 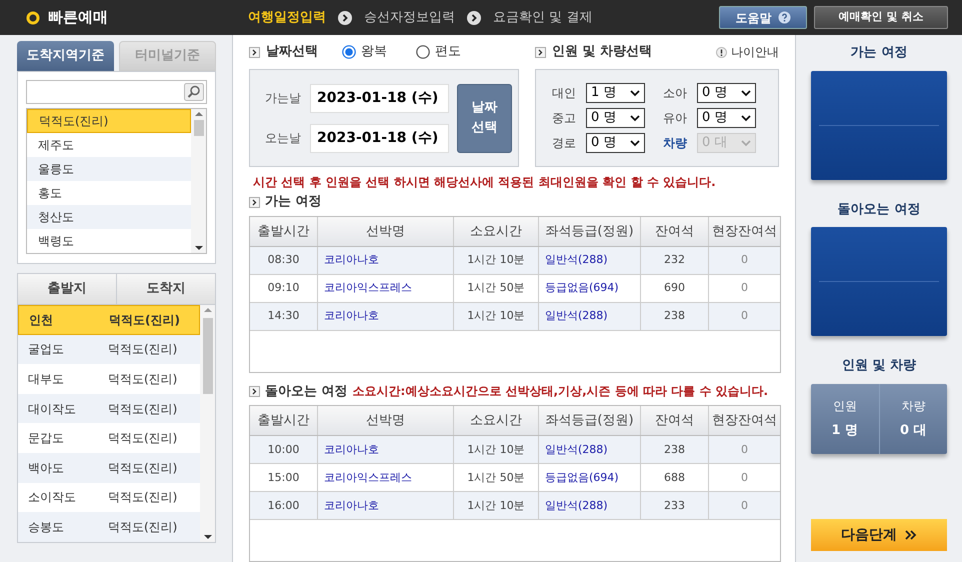 I want to click on count-label: 인원, so click(x=844, y=406).